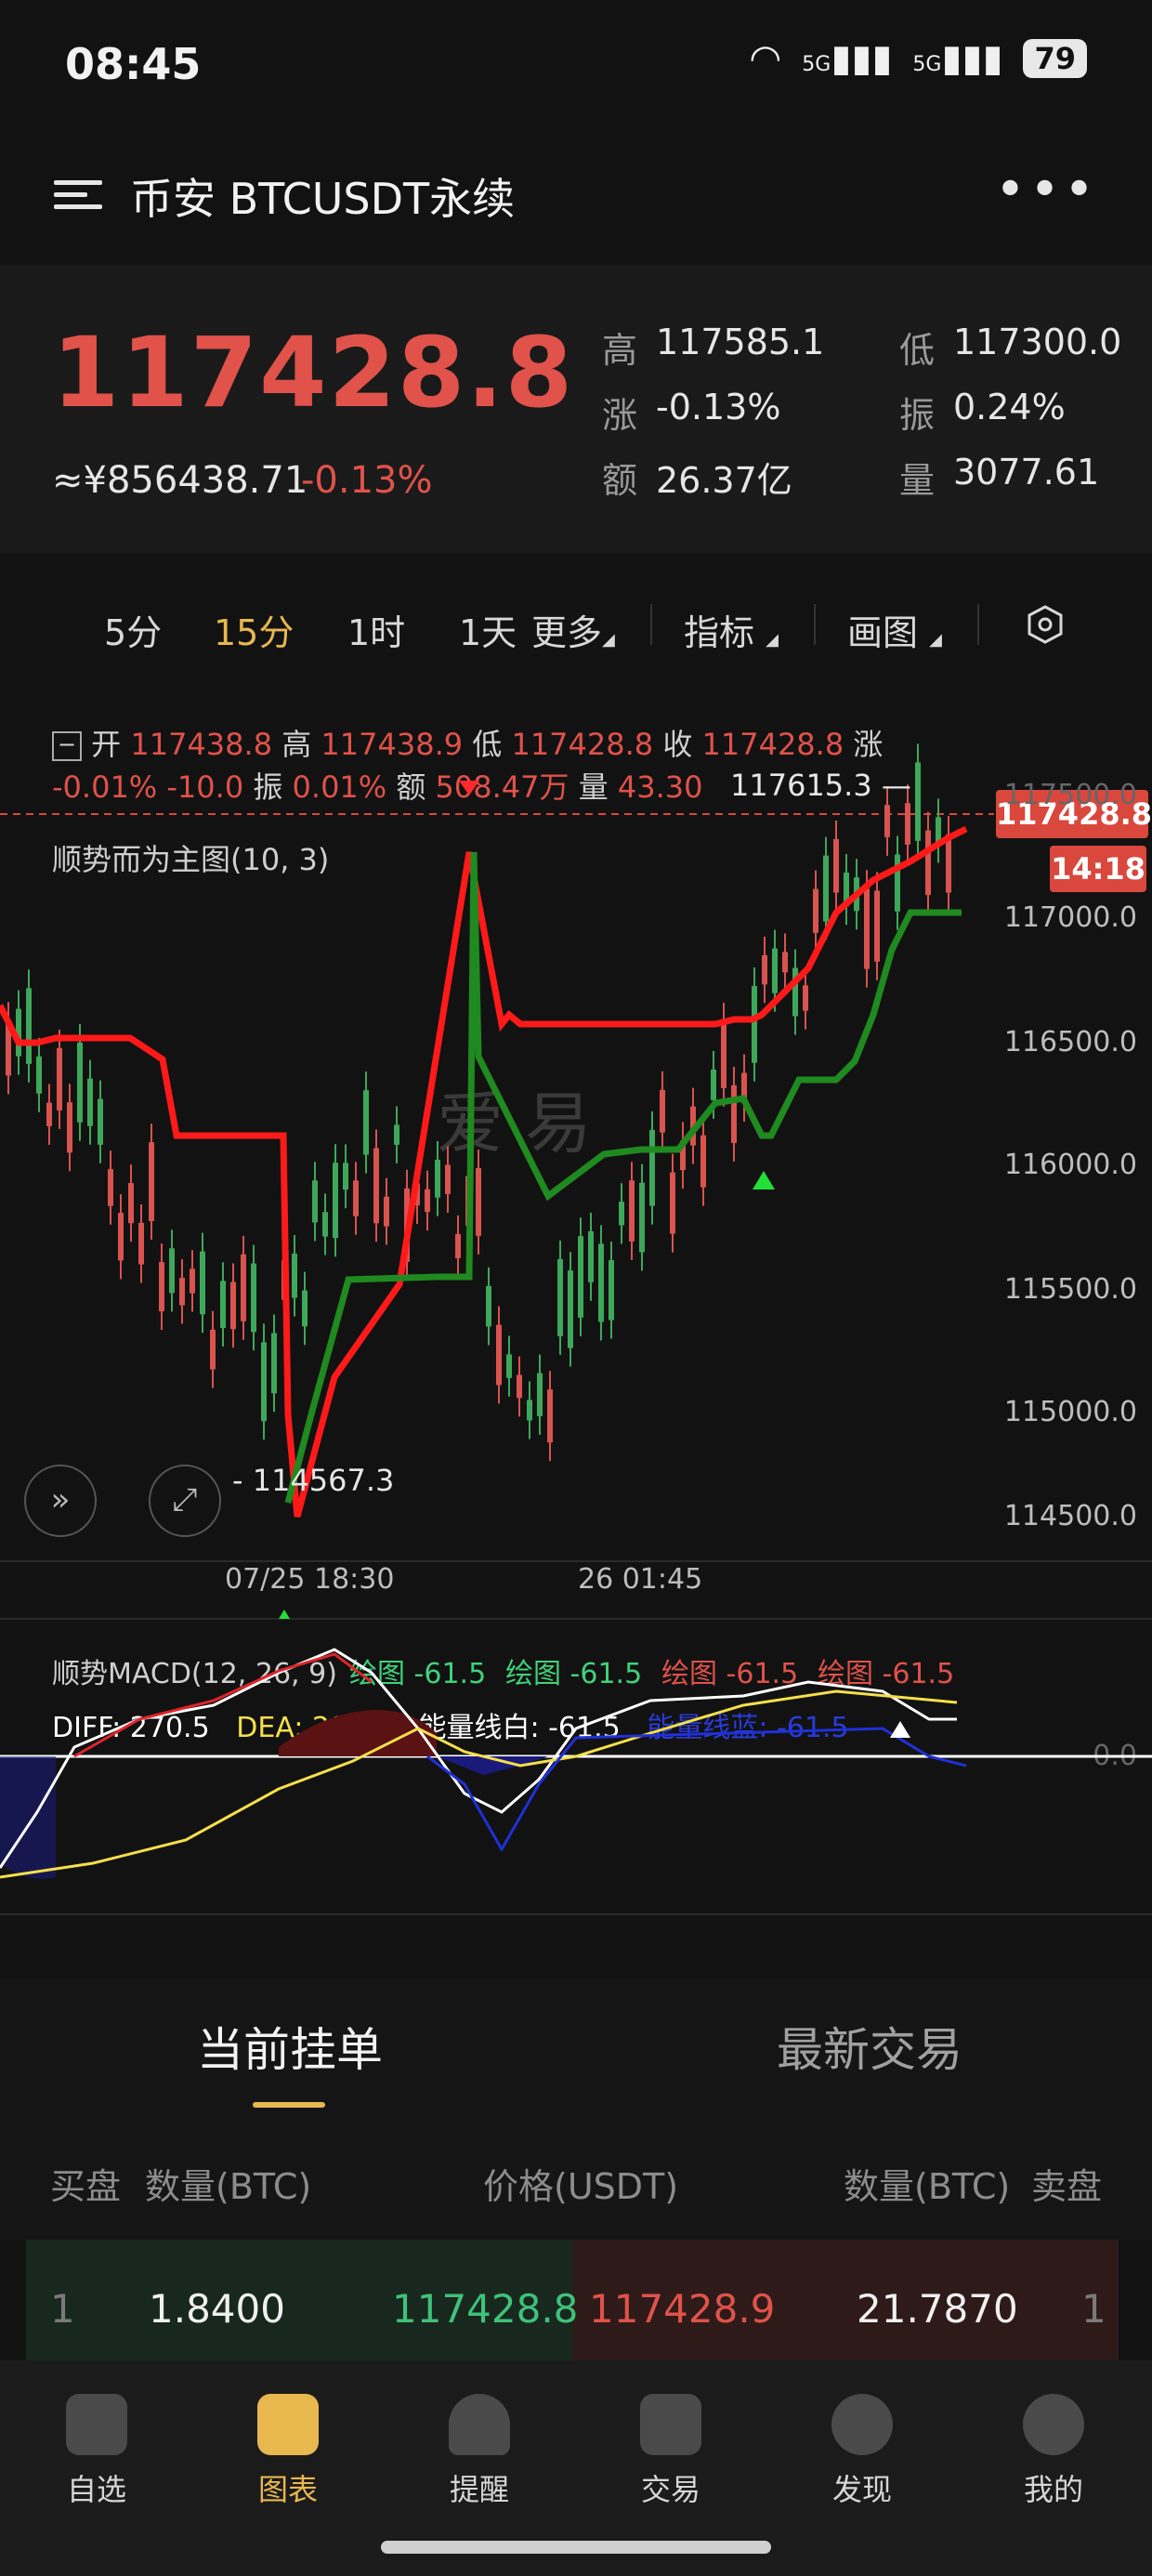  What do you see at coordinates (581, 2186) in the screenshot?
I see `price-header: 价格(USDT)` at bounding box center [581, 2186].